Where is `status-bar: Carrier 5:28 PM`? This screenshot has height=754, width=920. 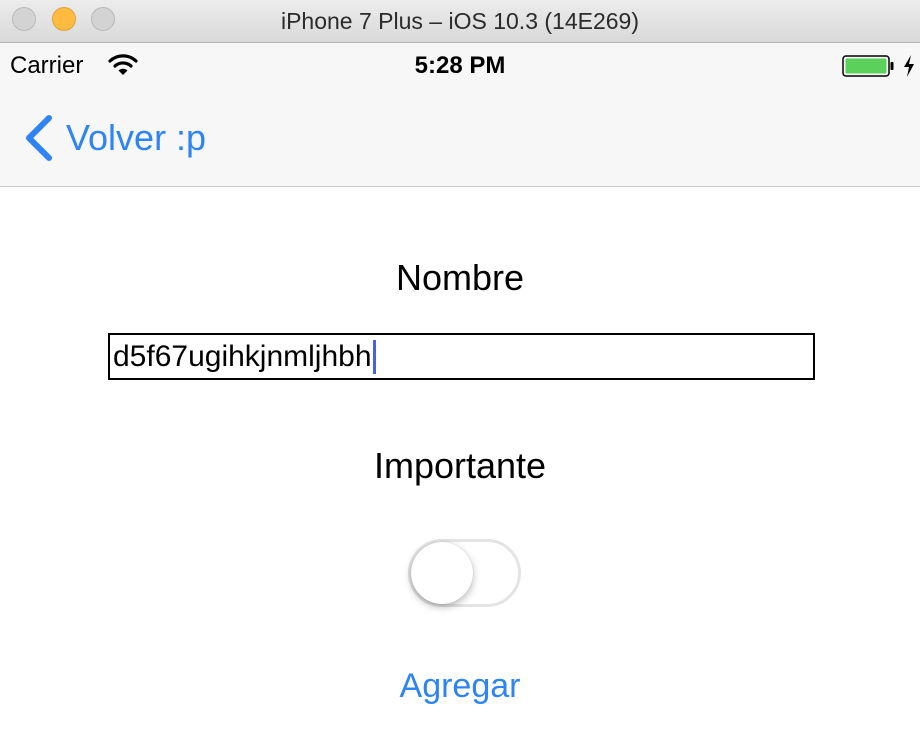 status-bar: Carrier 5:28 PM is located at coordinates (460, 66).